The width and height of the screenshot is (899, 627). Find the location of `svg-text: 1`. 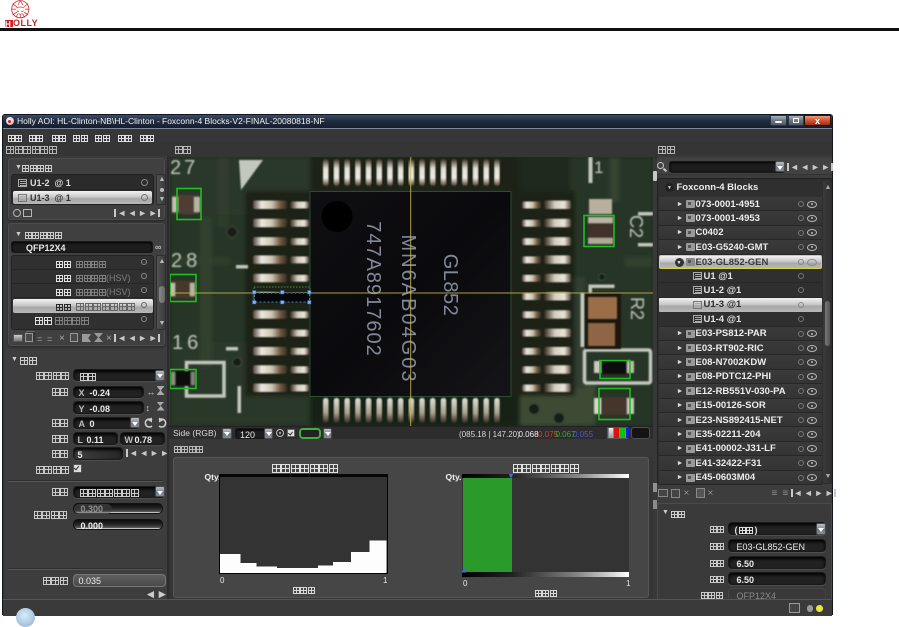

svg-text: 1 is located at coordinates (598, 167).